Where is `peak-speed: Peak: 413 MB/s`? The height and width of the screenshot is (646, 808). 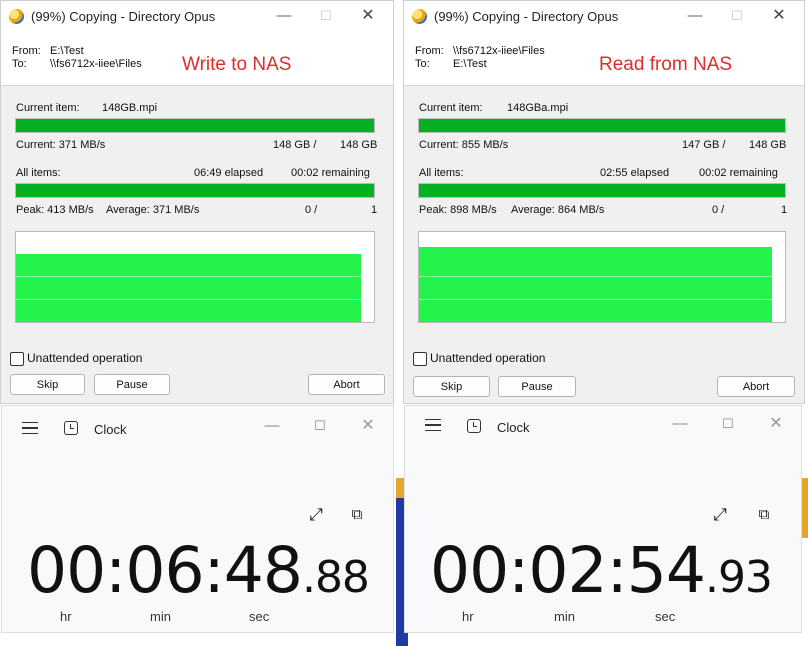
peak-speed: Peak: 413 MB/s is located at coordinates (55, 210).